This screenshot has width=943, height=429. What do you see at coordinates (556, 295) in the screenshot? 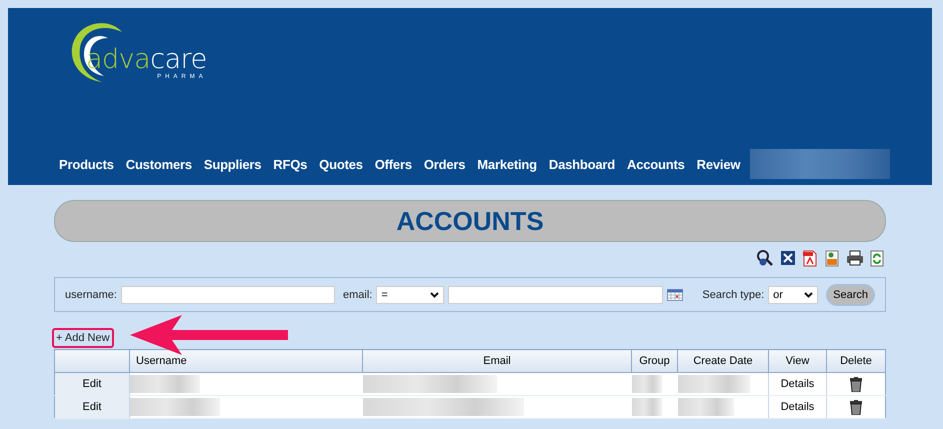
I see `email-field` at bounding box center [556, 295].